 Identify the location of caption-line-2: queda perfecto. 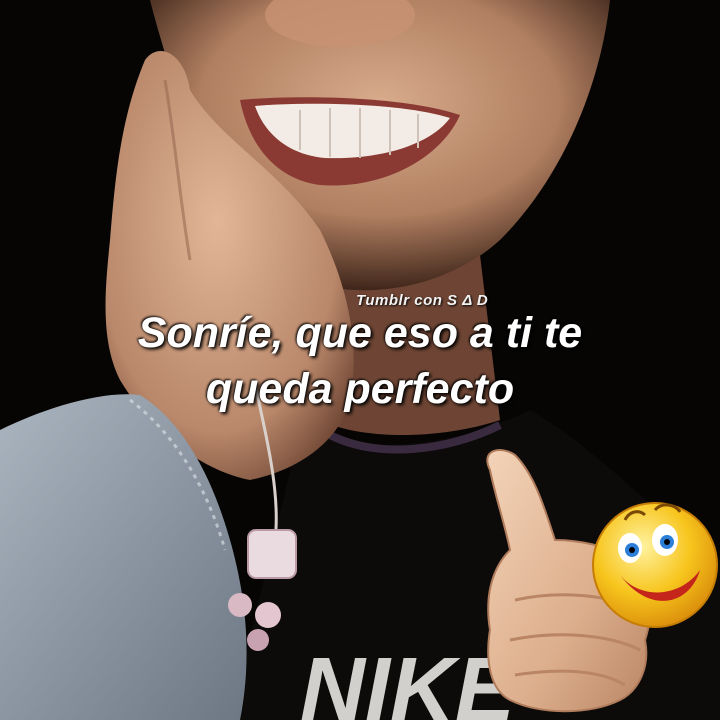
(360, 389).